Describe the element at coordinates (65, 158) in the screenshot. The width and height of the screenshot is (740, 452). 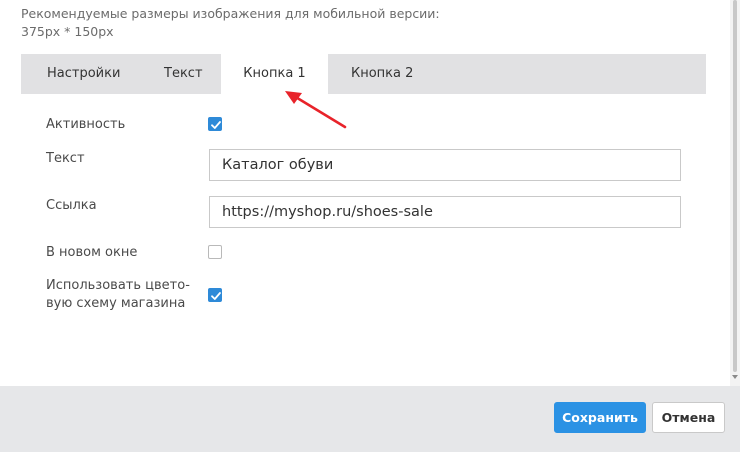
I see `text-label: Текст` at that location.